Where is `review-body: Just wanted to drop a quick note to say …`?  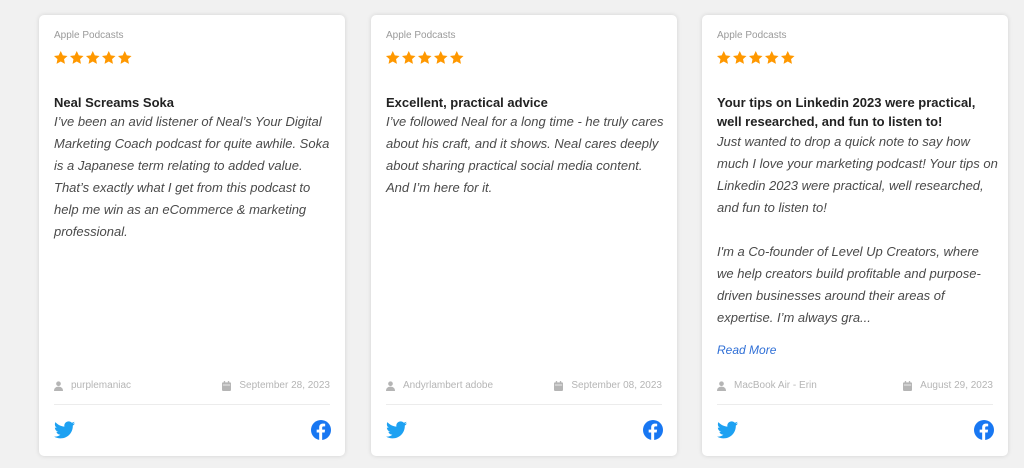
review-body: Just wanted to drop a quick note to say … is located at coordinates (857, 229).